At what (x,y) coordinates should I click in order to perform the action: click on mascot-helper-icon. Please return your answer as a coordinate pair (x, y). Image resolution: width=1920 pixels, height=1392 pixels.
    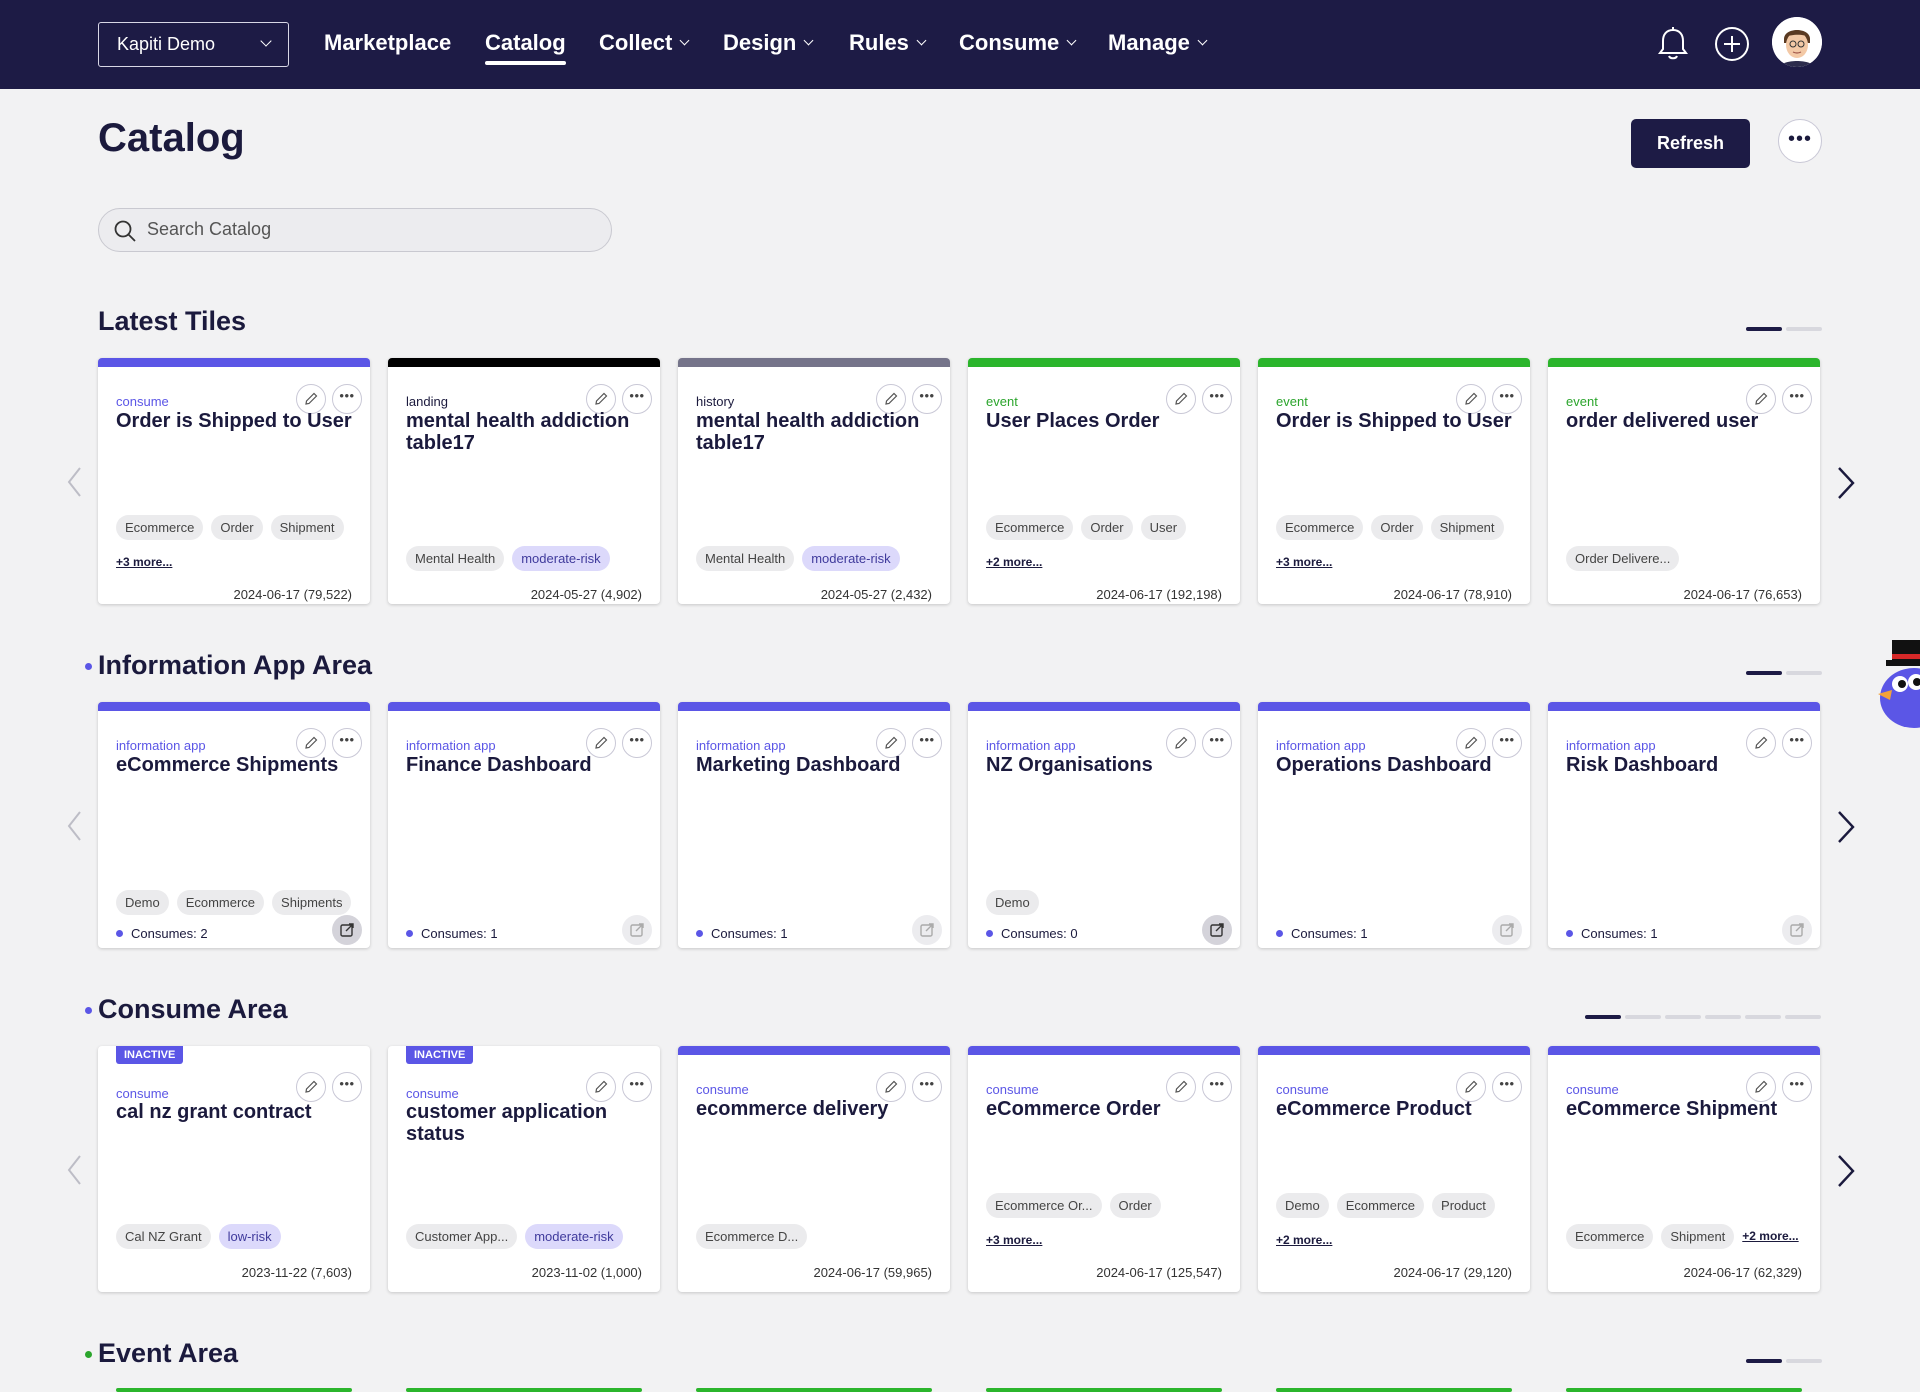
    Looking at the image, I should click on (1897, 691).